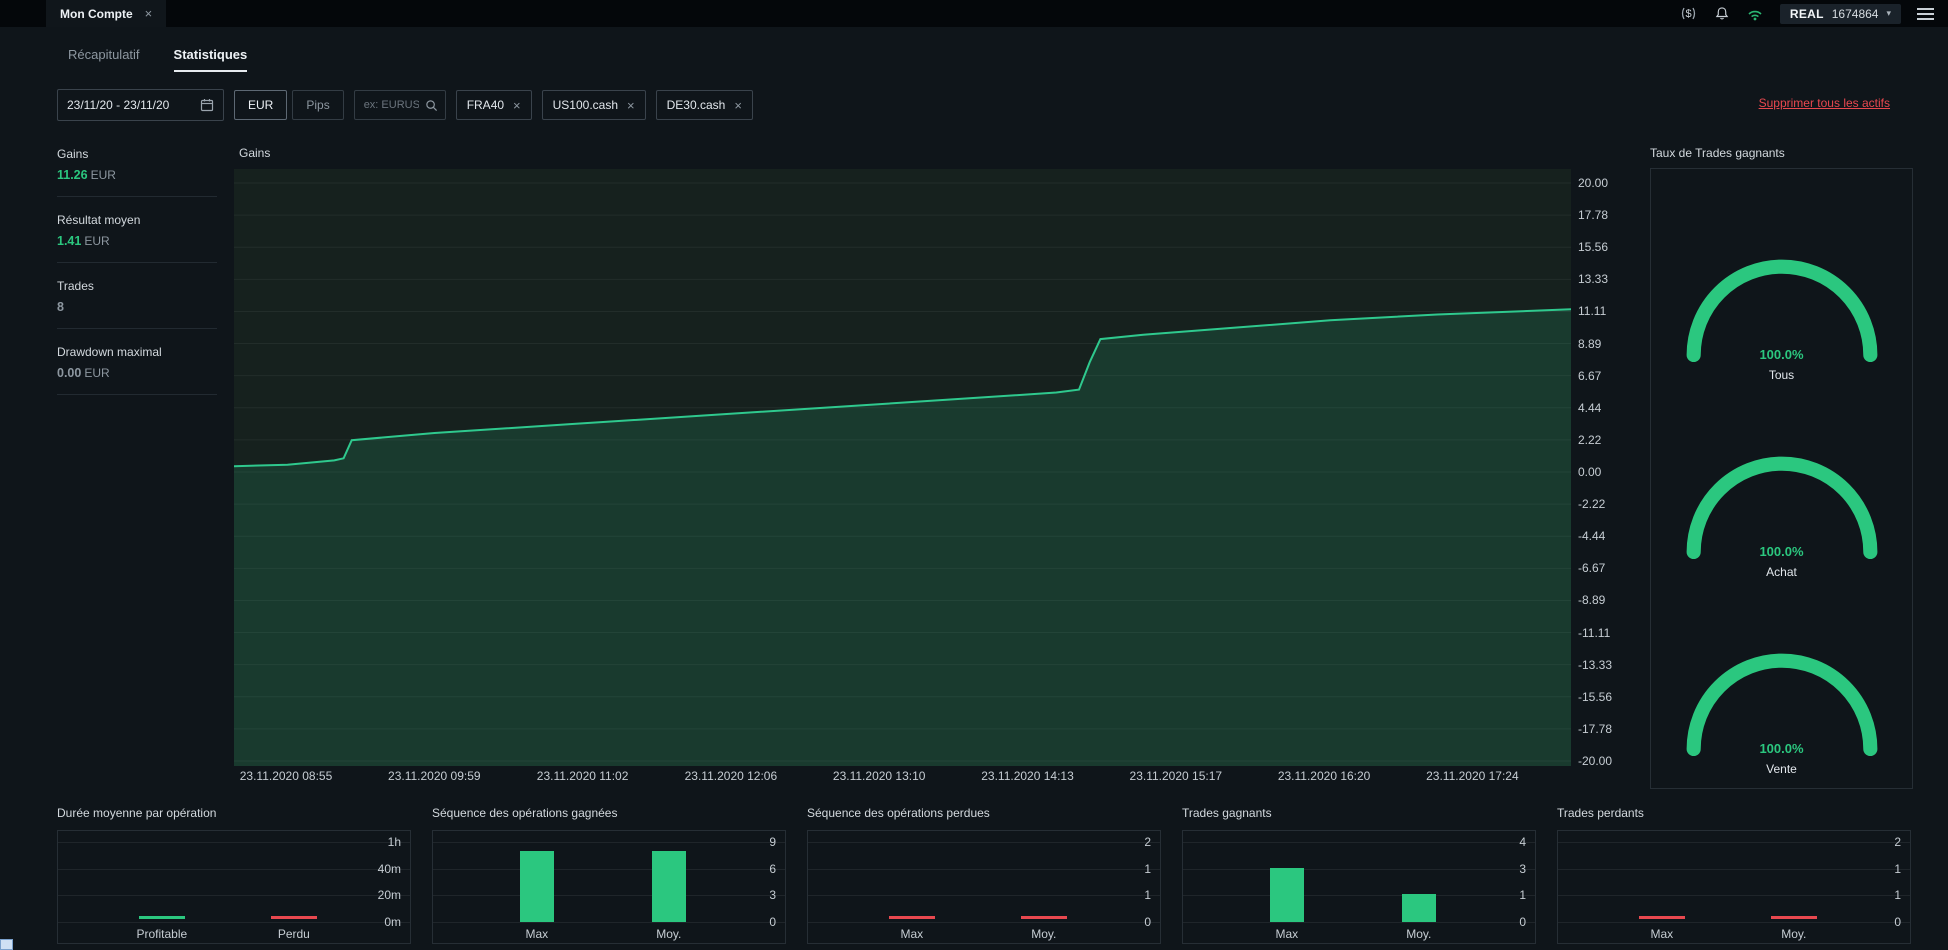 The height and width of the screenshot is (950, 1948). I want to click on bar-max, so click(911, 917).